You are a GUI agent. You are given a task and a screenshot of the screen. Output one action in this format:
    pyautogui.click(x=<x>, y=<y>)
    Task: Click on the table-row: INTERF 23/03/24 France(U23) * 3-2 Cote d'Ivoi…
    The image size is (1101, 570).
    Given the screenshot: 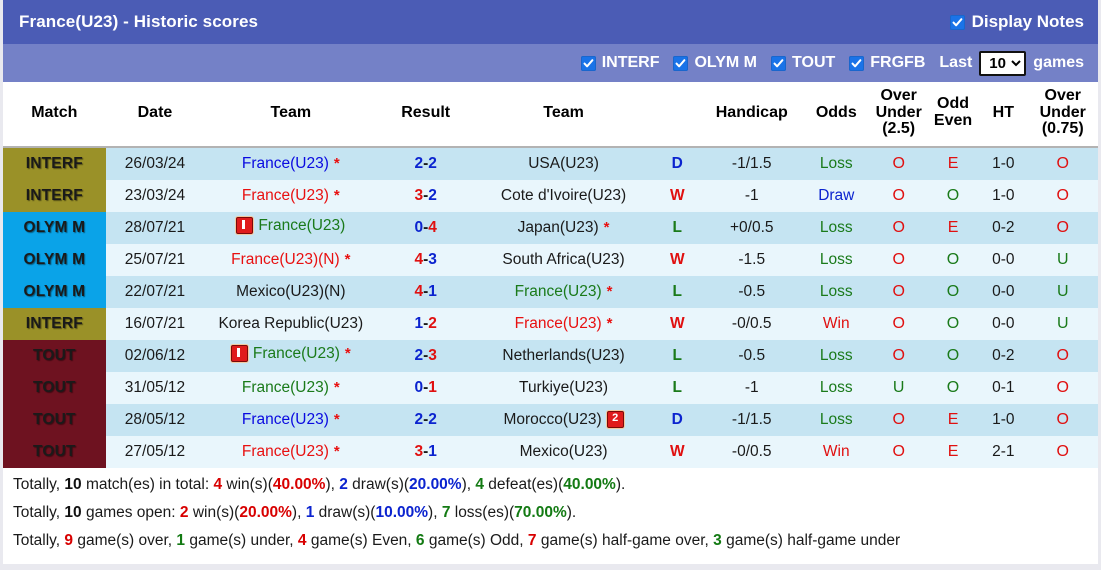 What is the action you would take?
    pyautogui.click(x=550, y=195)
    